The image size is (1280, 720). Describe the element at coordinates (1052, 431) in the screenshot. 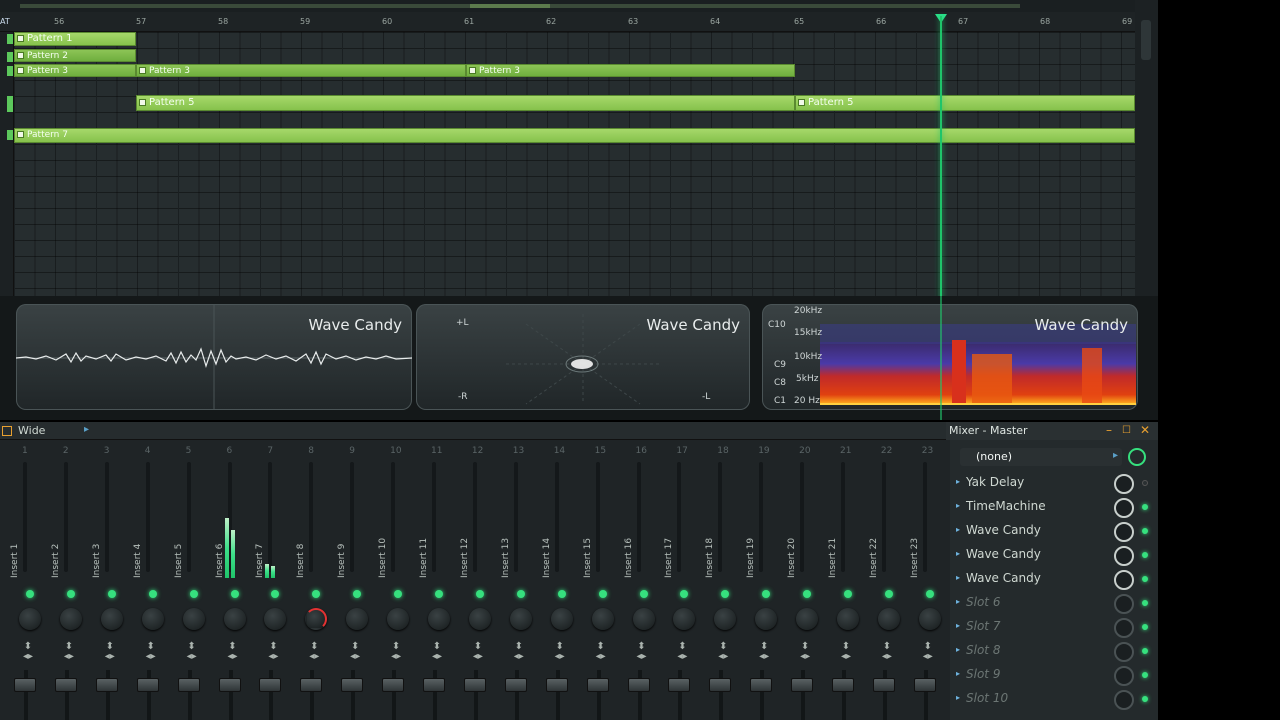

I see `mixer-master-titlebar: Mixer - Master – ☐ ✕` at that location.